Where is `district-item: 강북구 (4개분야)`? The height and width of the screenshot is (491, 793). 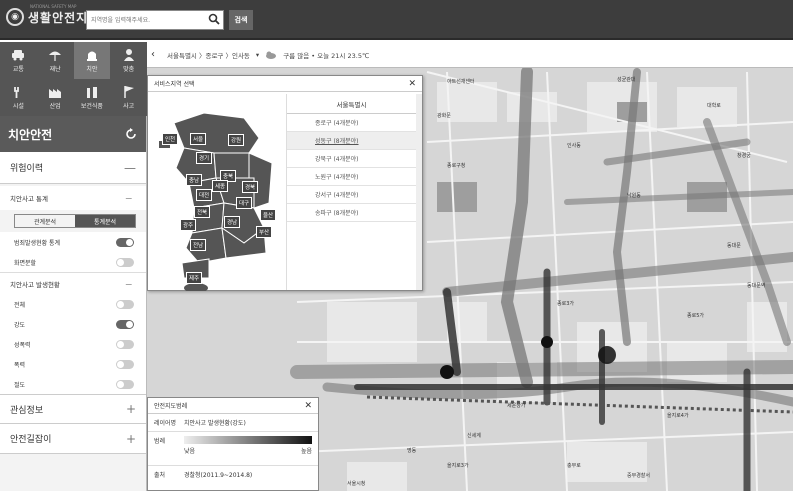
district-item: 강북구 (4개분야) is located at coordinates (351, 159).